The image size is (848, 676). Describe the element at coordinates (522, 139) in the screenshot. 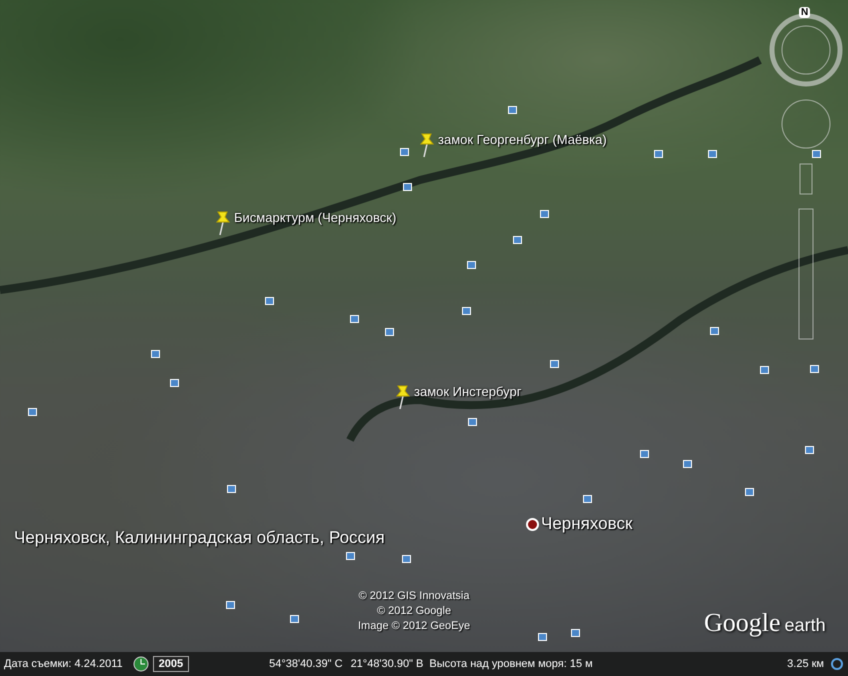

I see `placemark-label: замок Георгенбург (Маёвка)` at that location.